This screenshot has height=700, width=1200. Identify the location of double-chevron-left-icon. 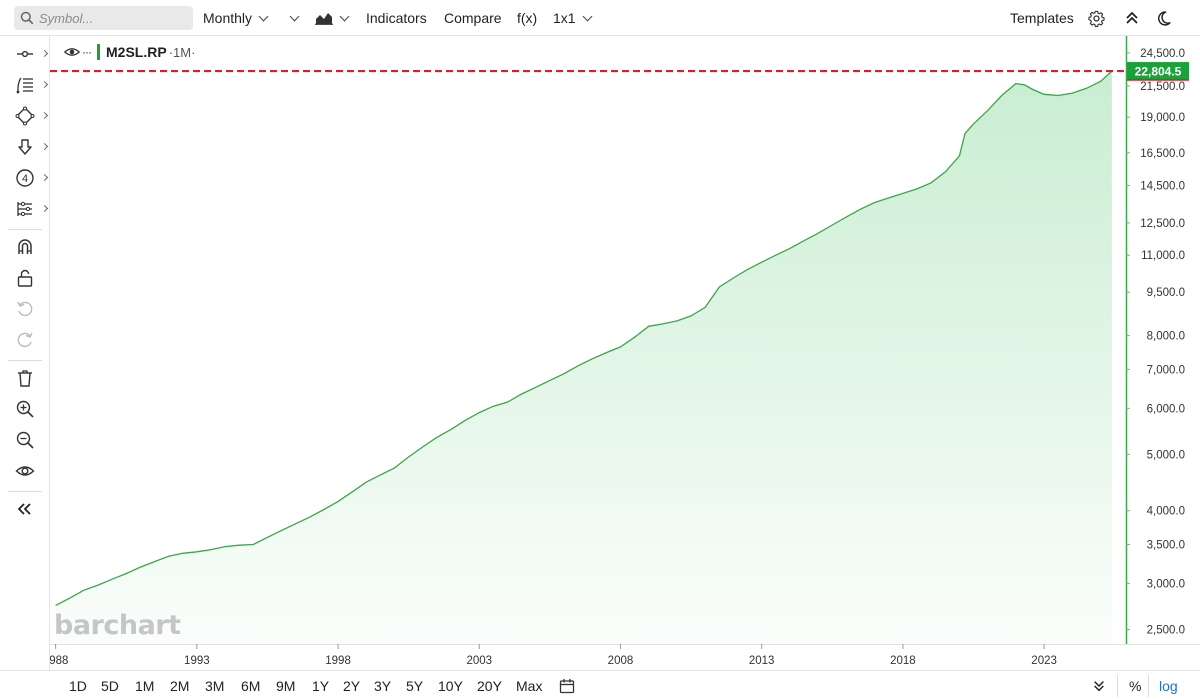
(24, 509).